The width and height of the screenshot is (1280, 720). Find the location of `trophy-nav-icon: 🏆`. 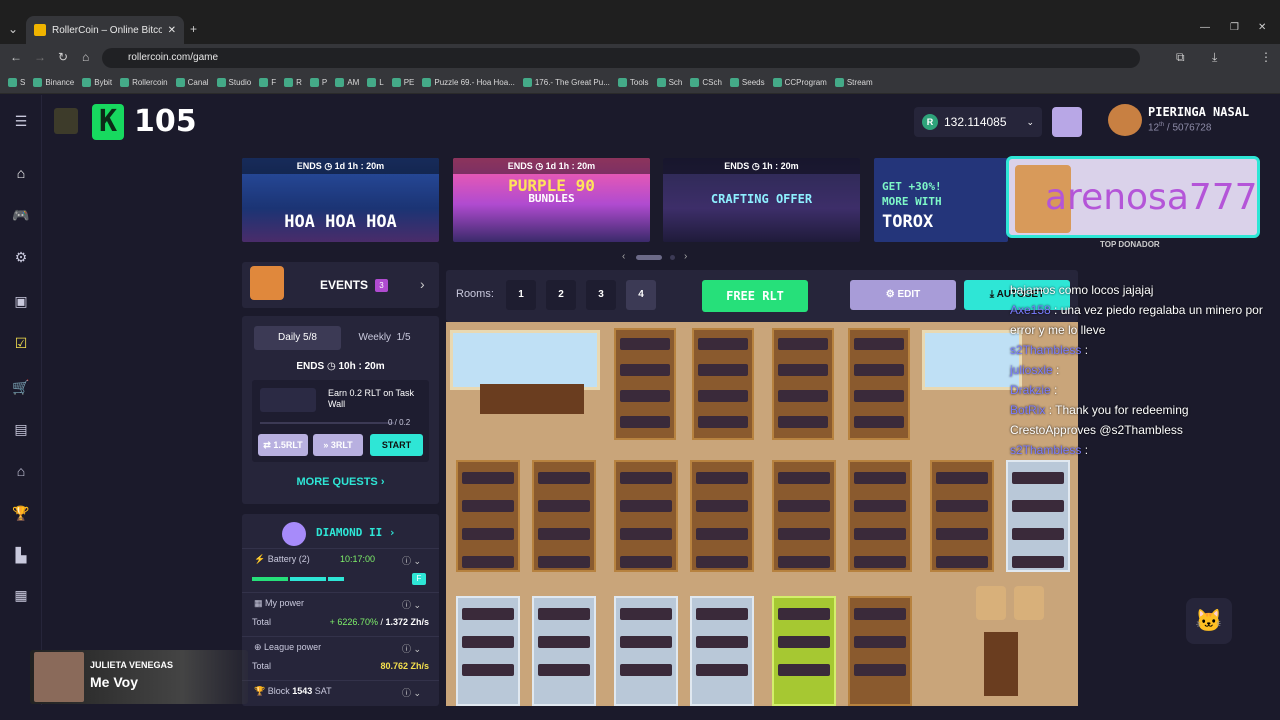

trophy-nav-icon: 🏆 is located at coordinates (21, 513).